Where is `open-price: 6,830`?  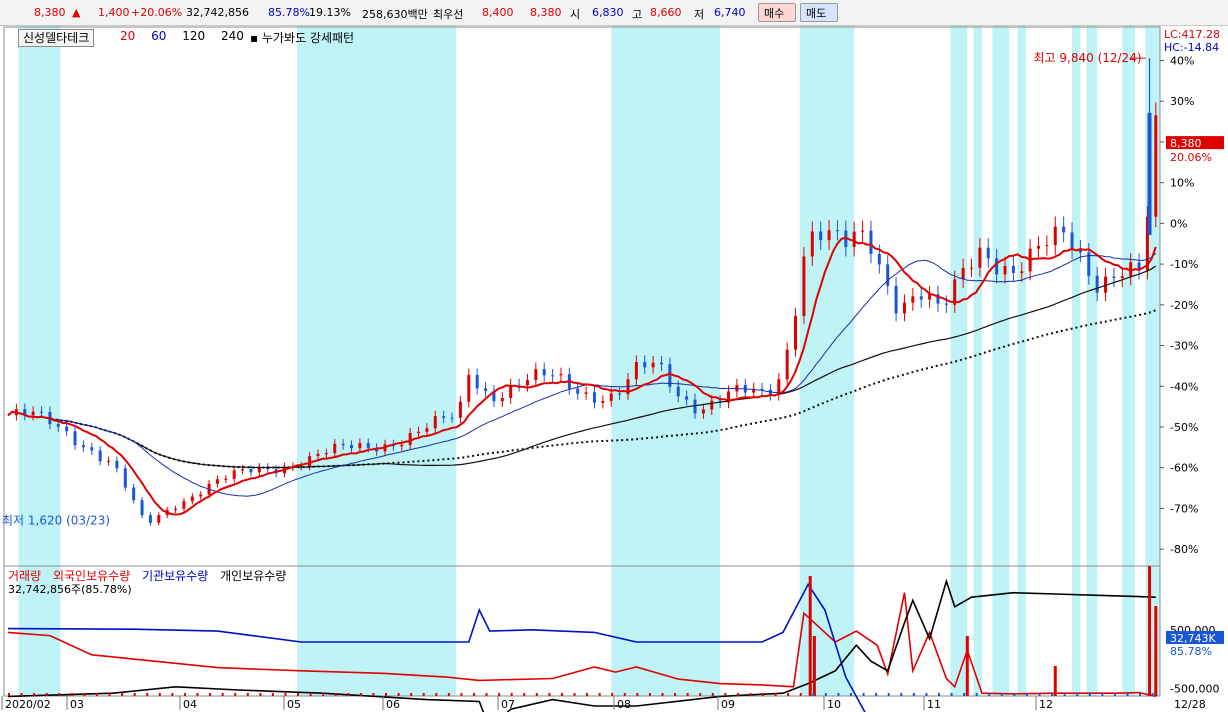
open-price: 6,830 is located at coordinates (608, 12).